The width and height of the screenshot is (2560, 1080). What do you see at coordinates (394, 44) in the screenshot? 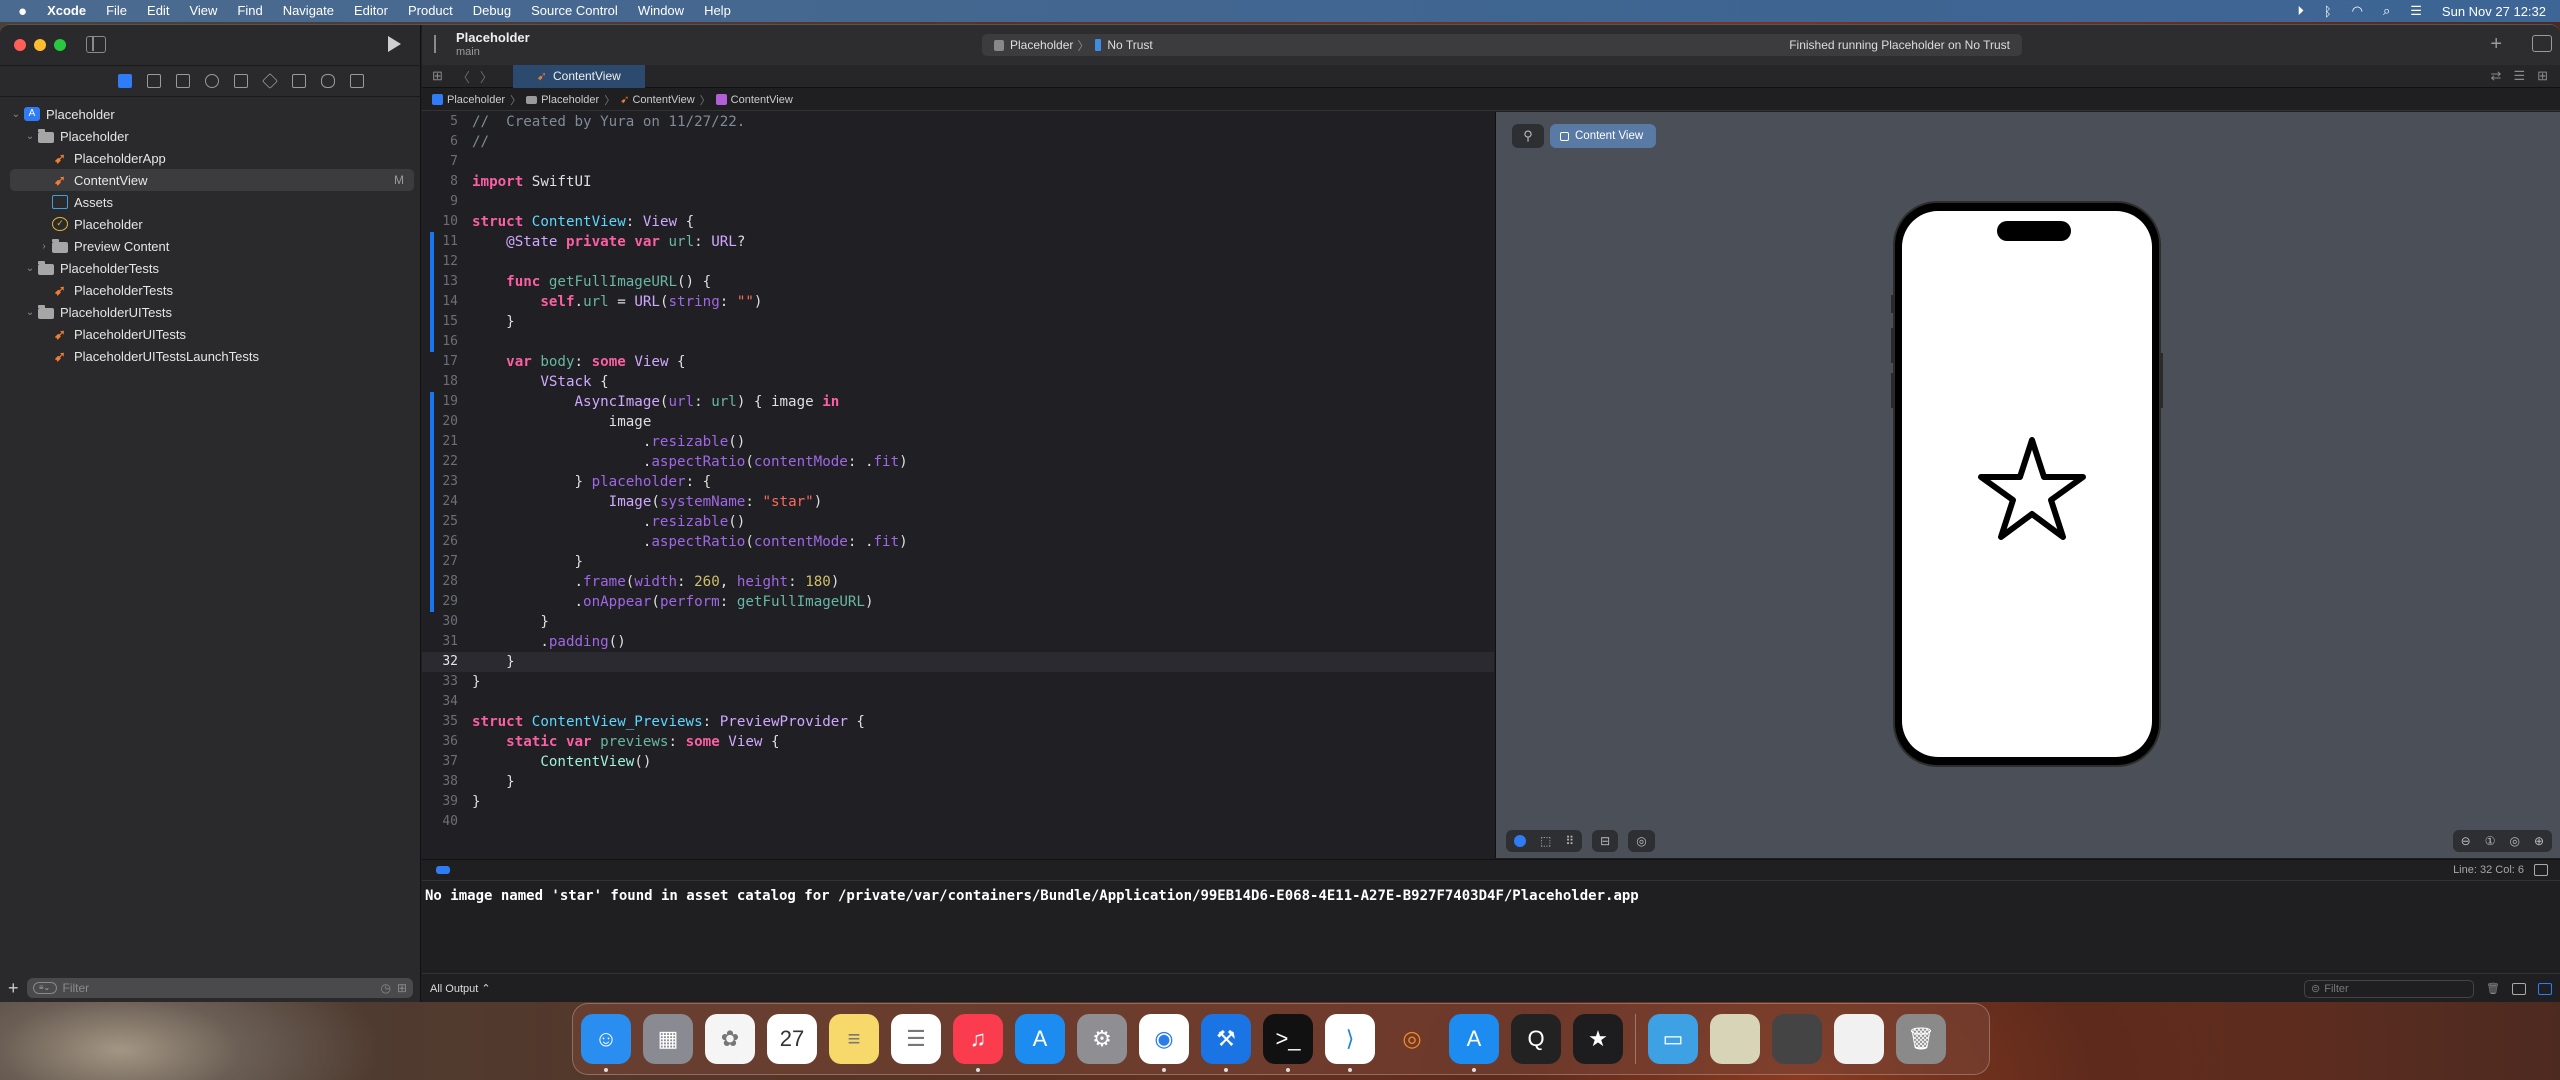
I see `run-button` at bounding box center [394, 44].